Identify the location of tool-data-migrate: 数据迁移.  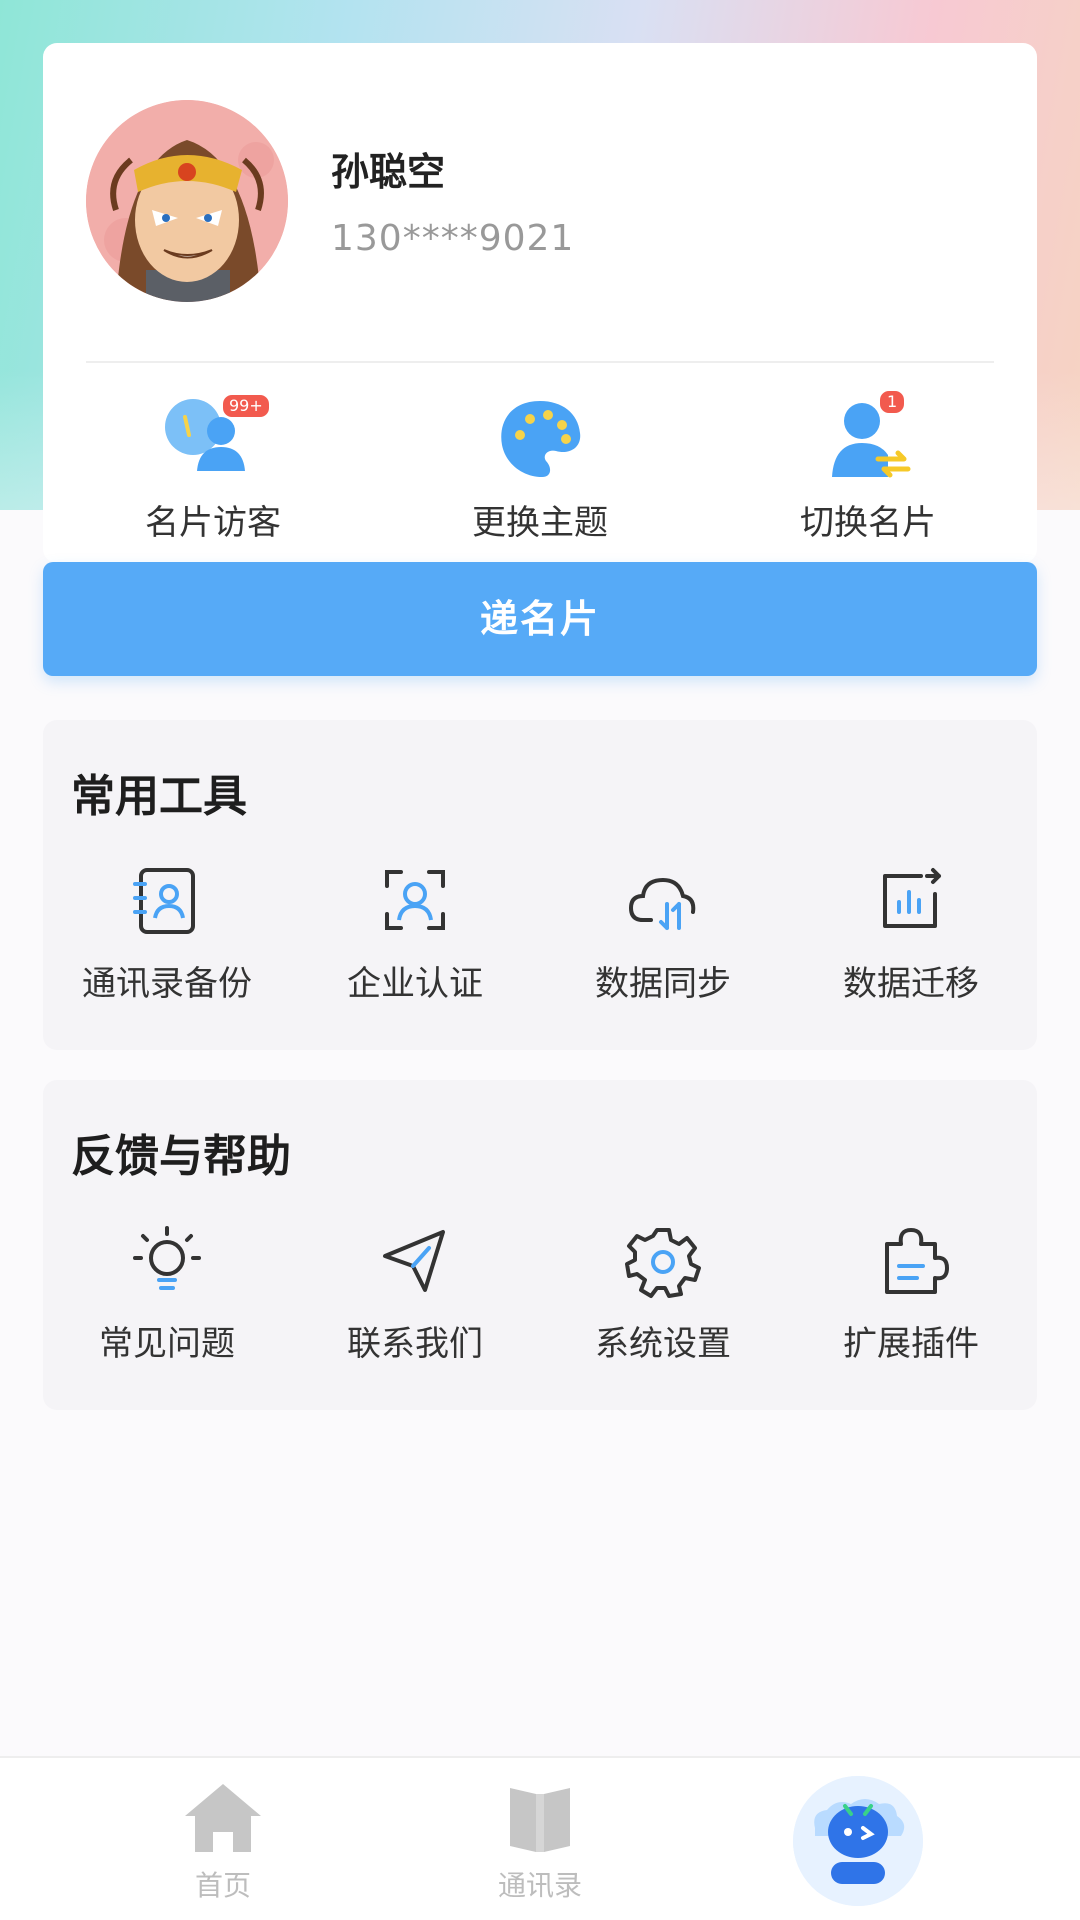
(911, 932).